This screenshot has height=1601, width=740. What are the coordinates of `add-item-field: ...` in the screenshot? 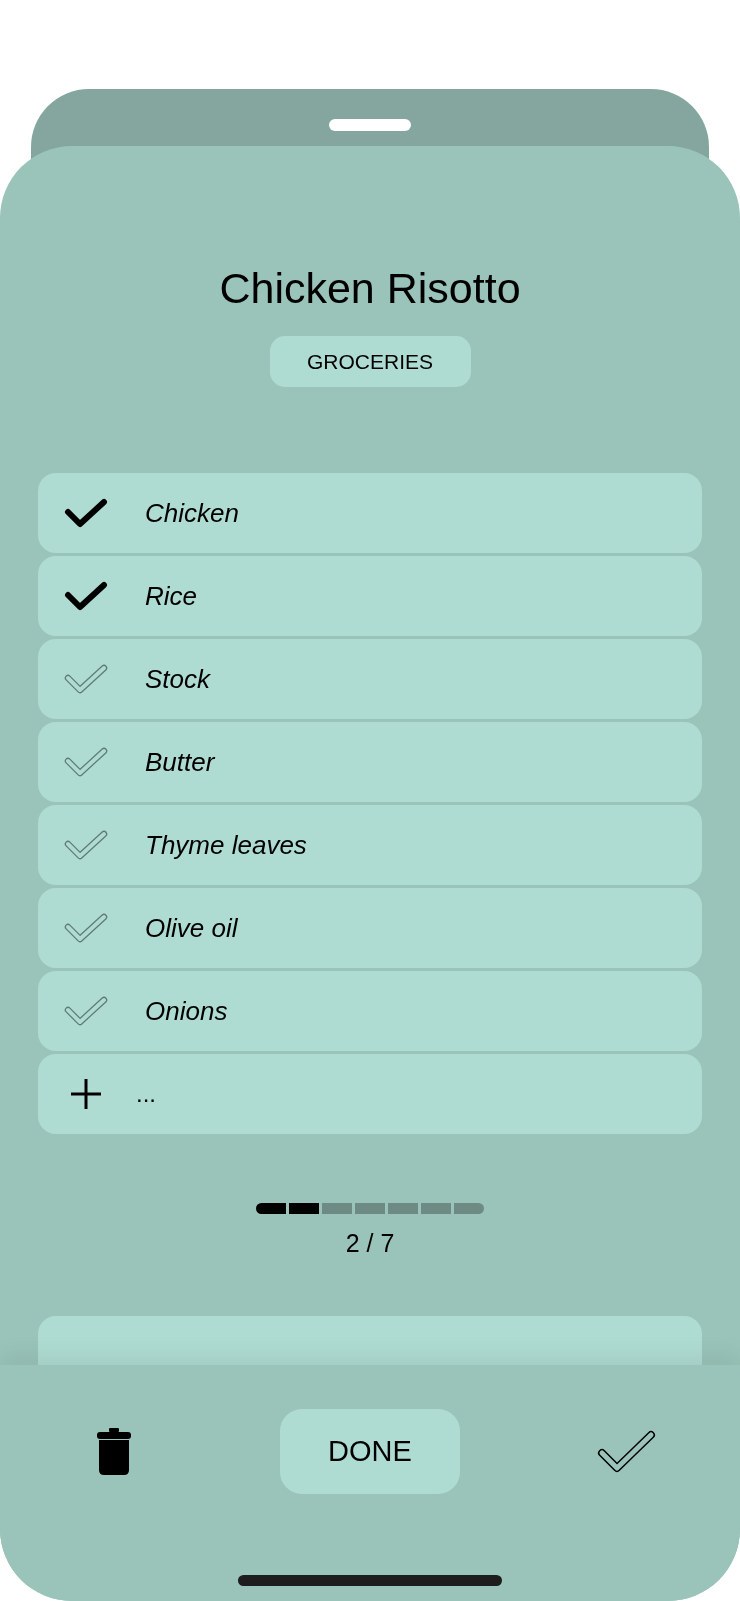 It's located at (286, 1094).